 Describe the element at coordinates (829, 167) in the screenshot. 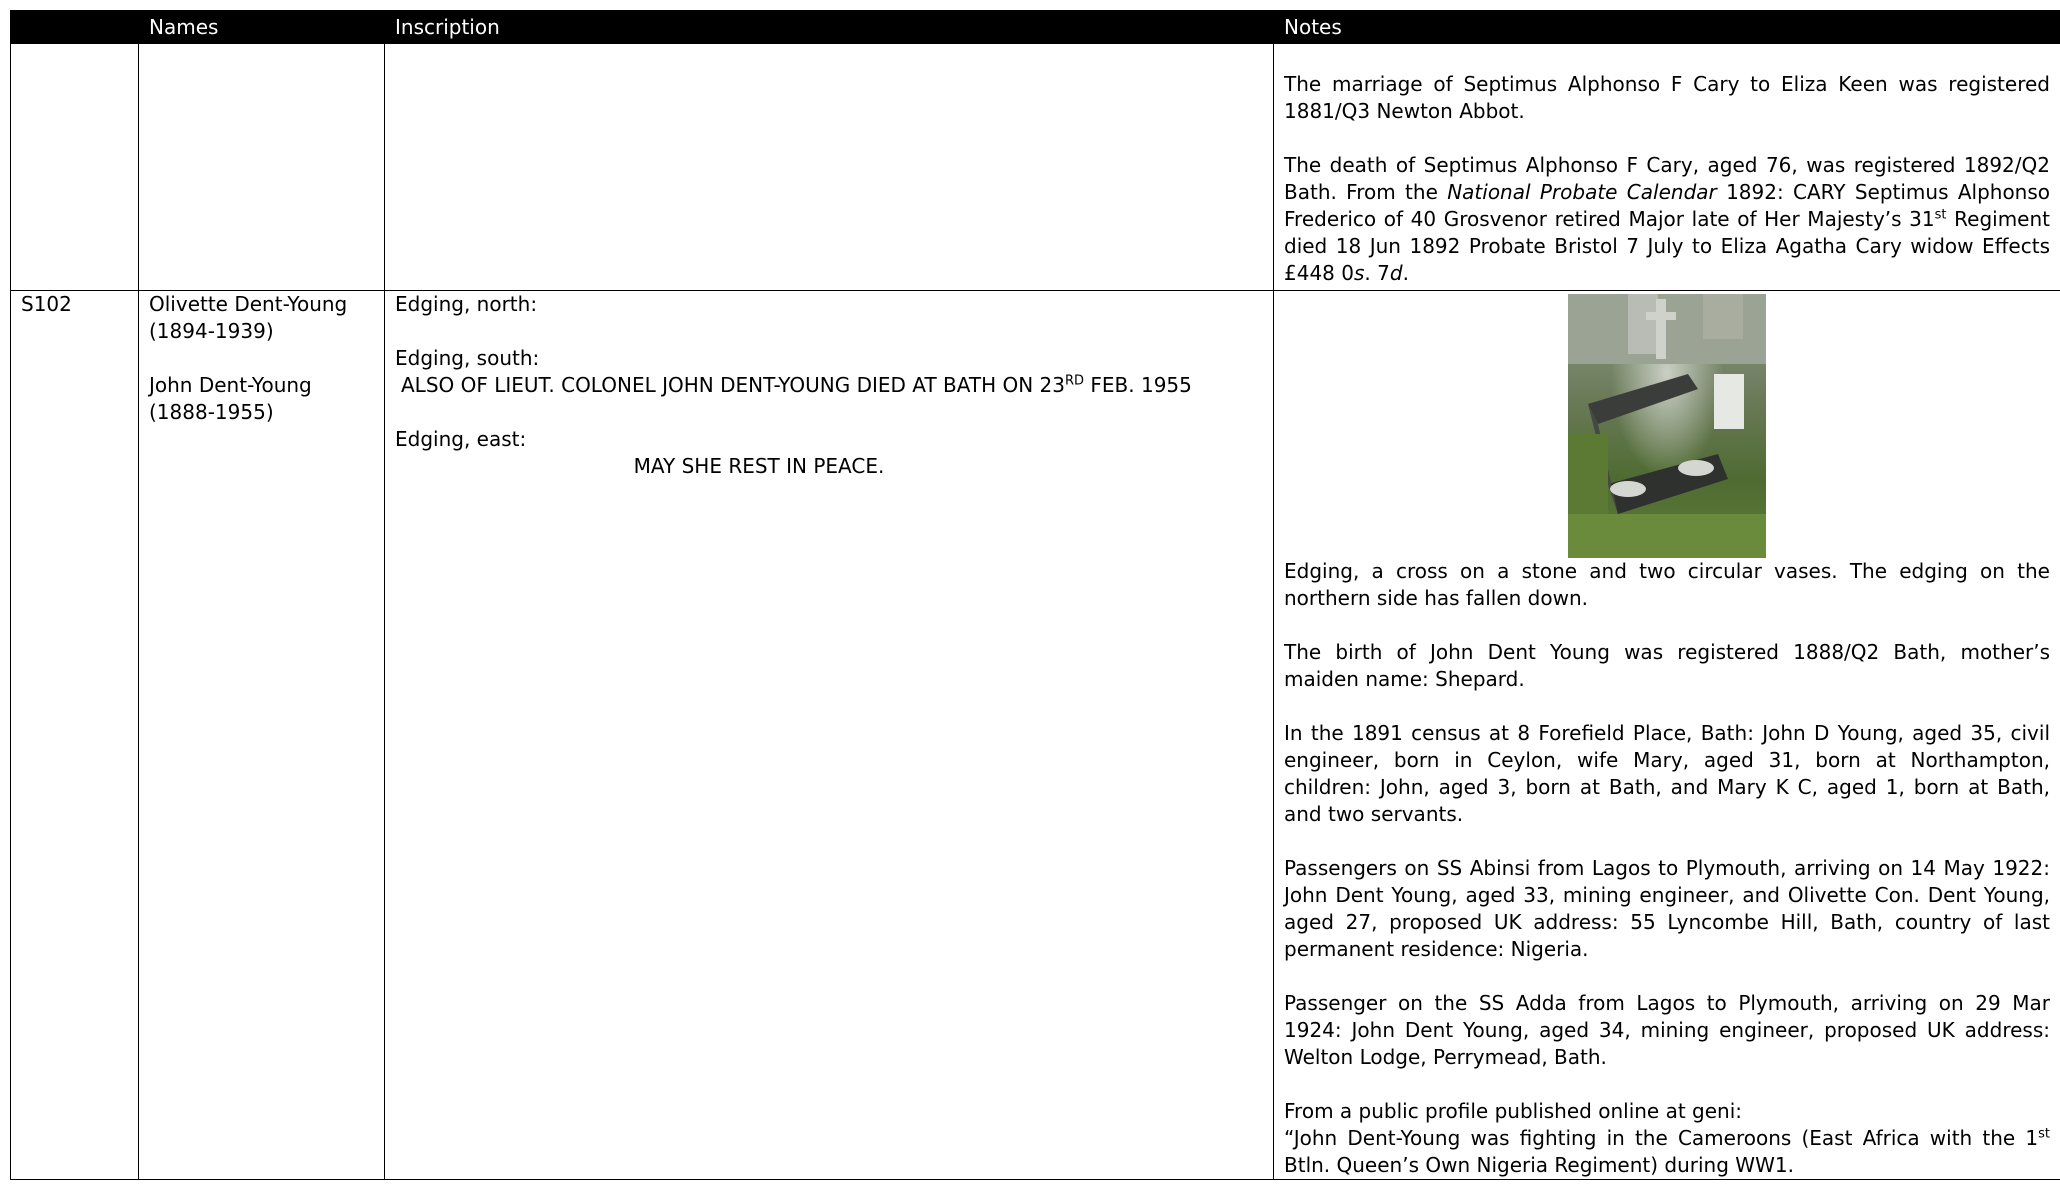

I see `row1-inscription-cell` at that location.